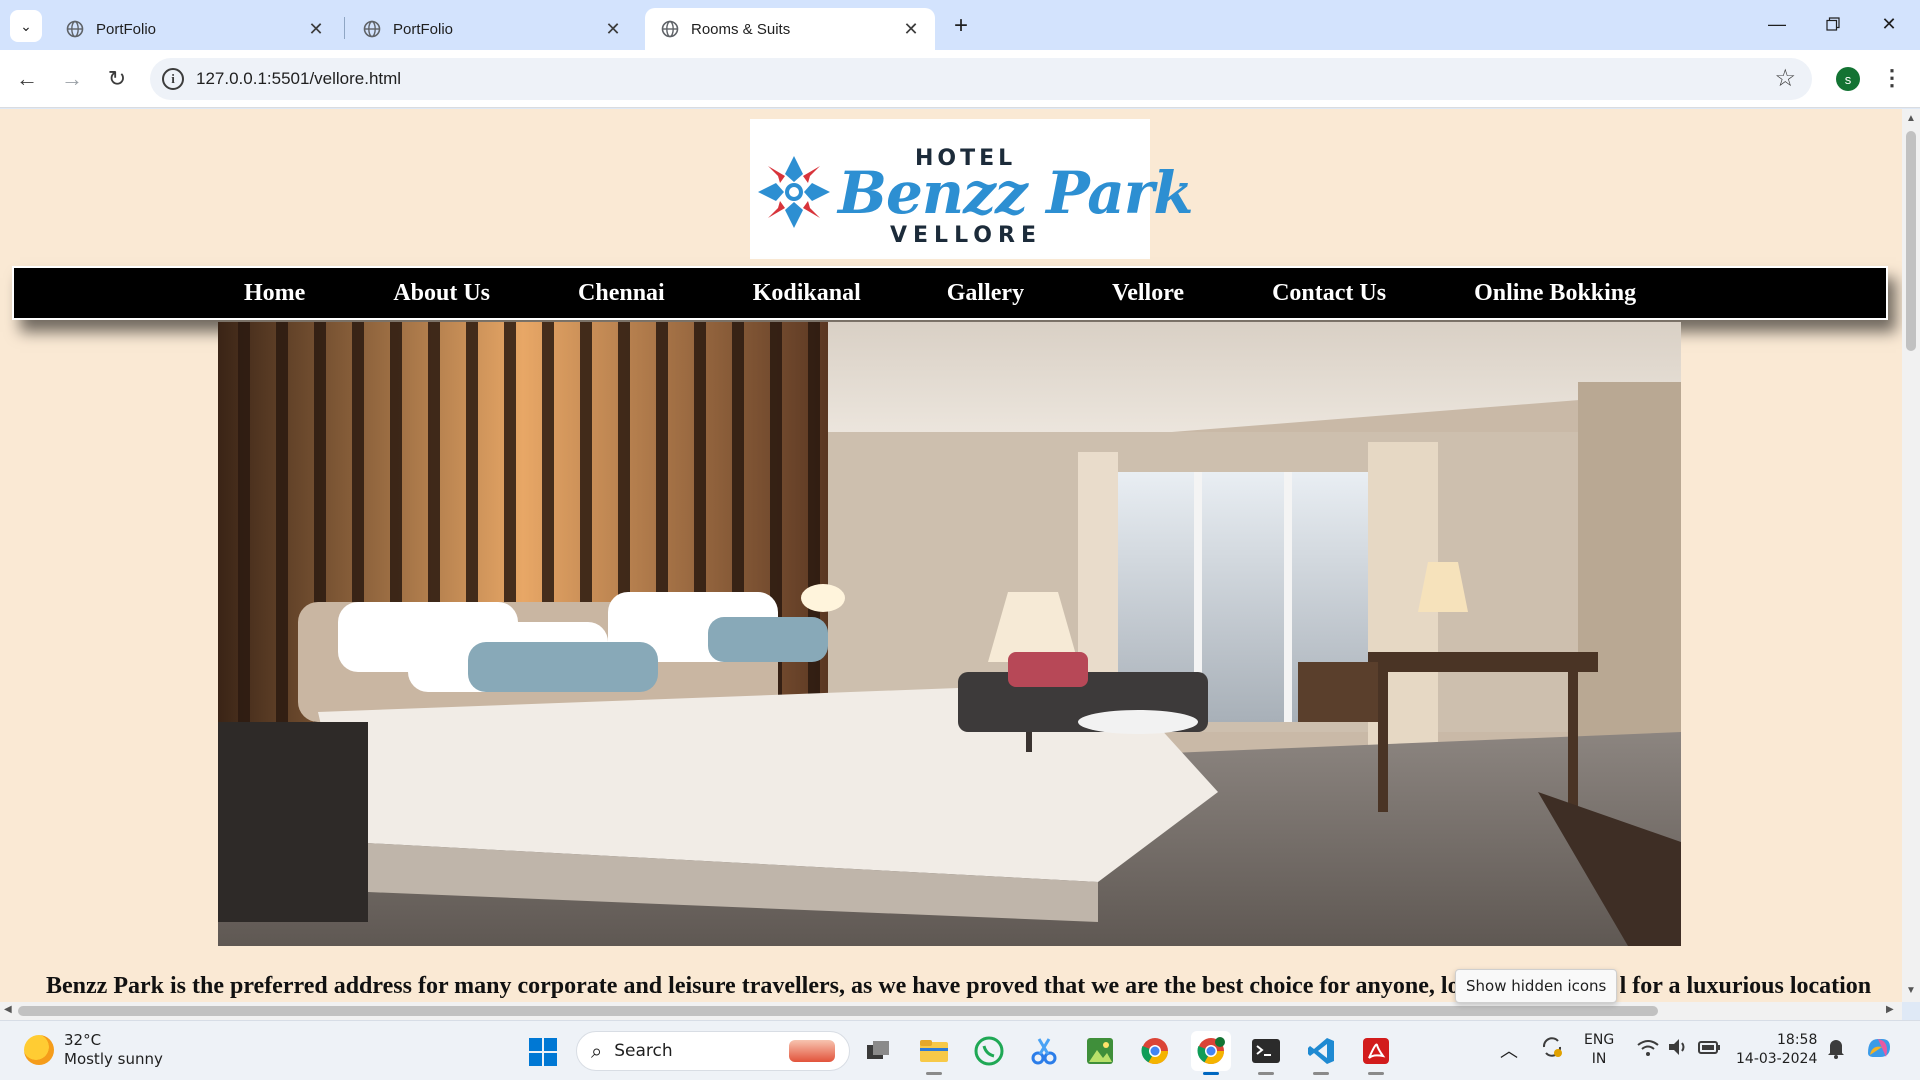  Describe the element at coordinates (173, 79) in the screenshot. I see `site-info-icon: i` at that location.